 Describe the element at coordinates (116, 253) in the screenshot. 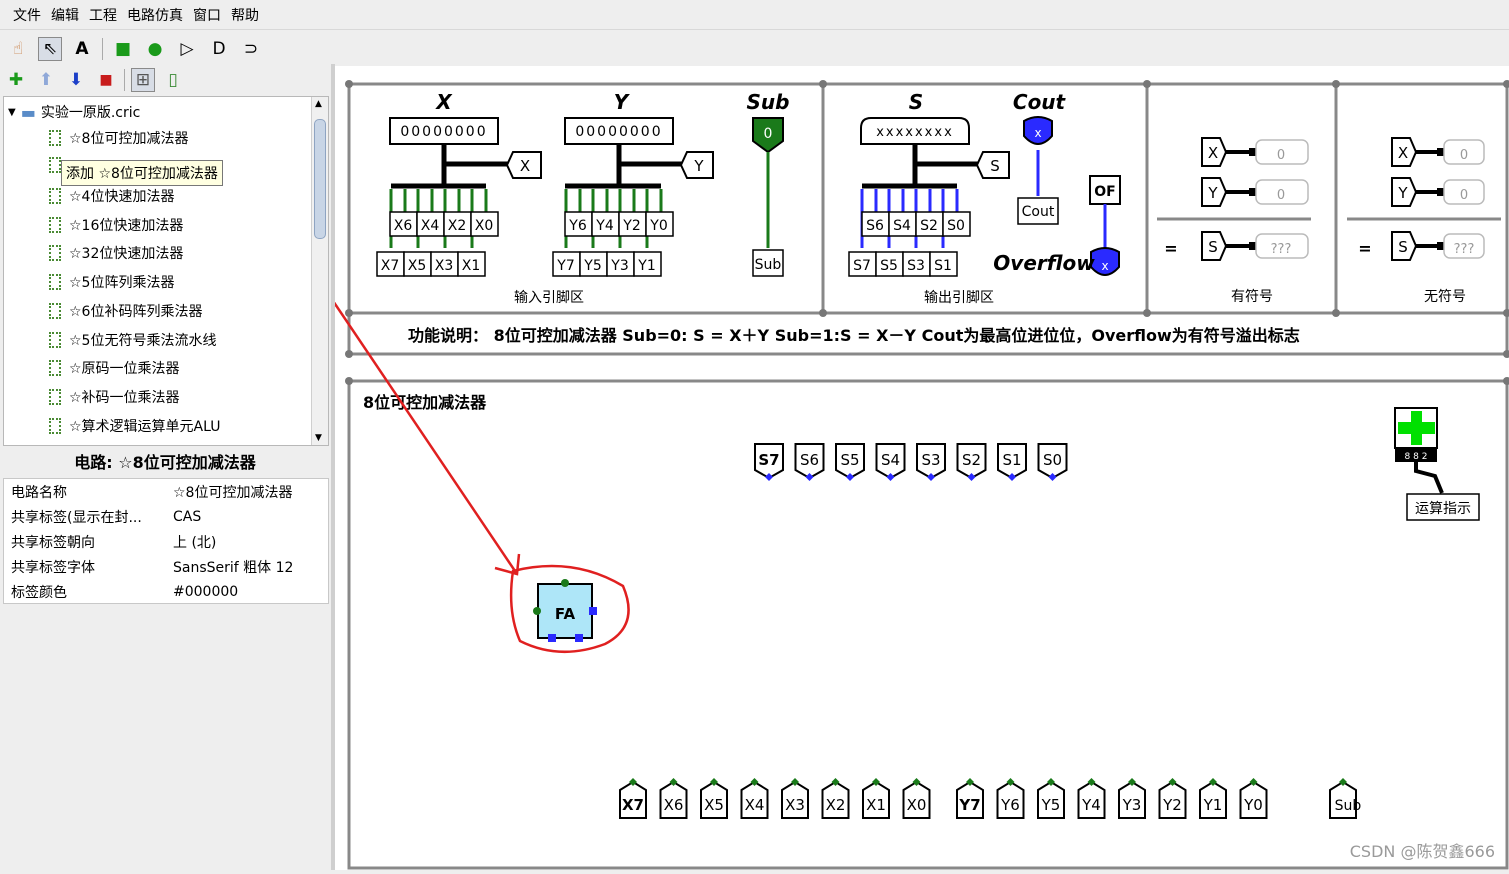

I see `tree-item: ☆32位快速加法器` at that location.